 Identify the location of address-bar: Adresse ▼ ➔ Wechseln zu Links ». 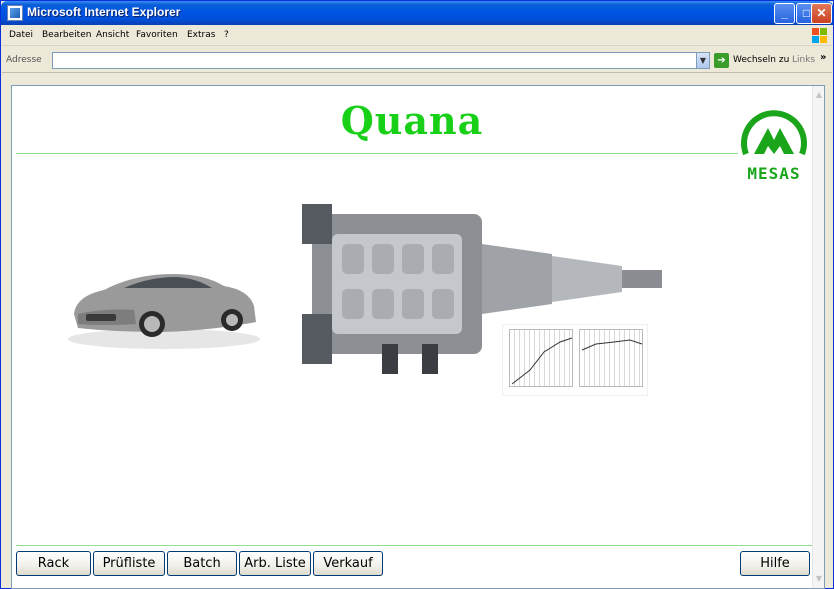
(417, 60).